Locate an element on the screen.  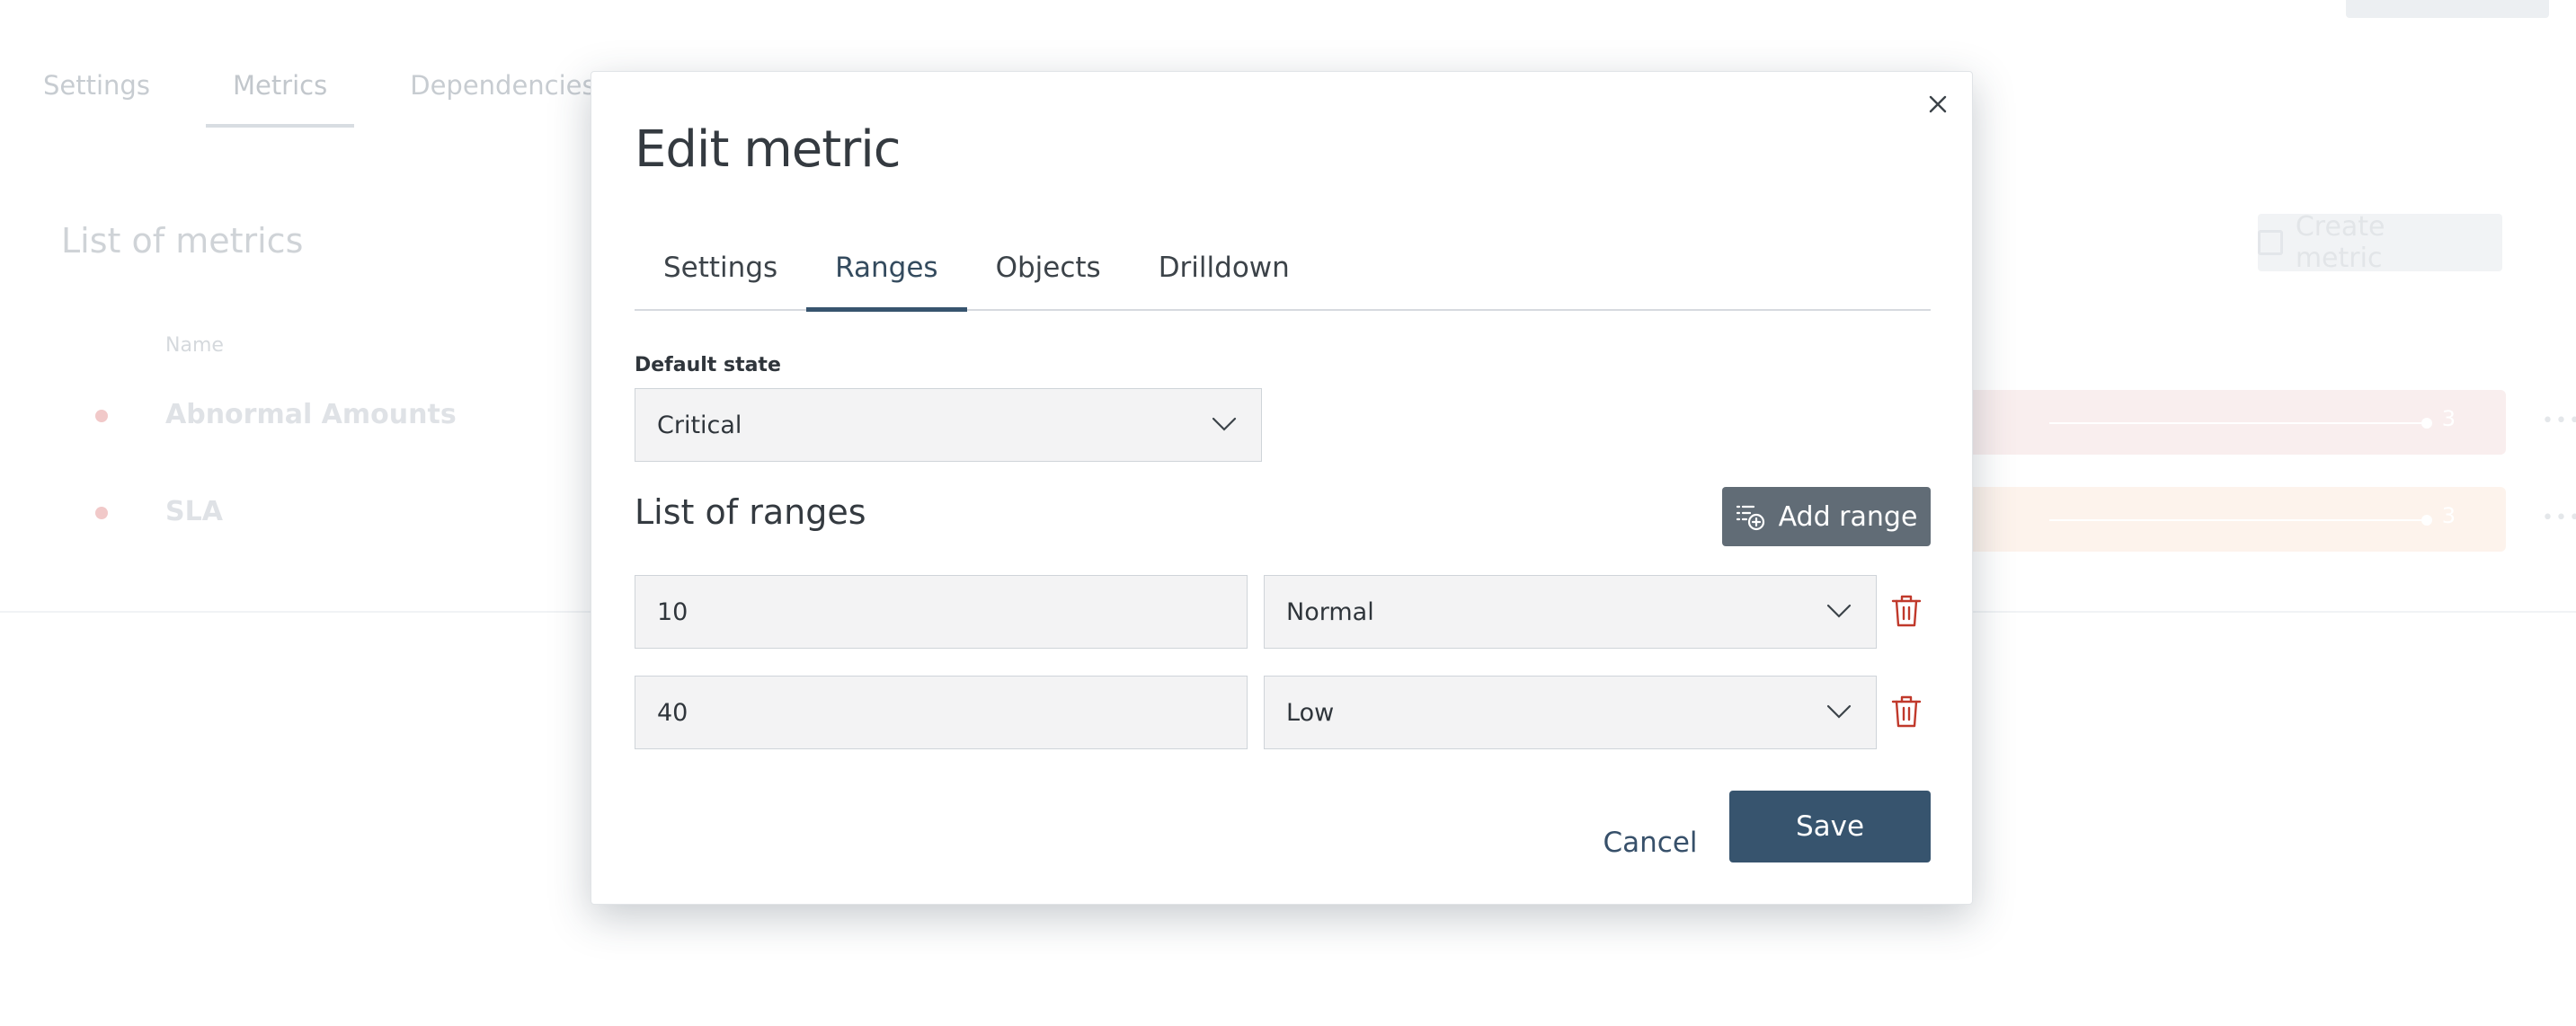
background-create-metric-button: Create metric is located at coordinates (2380, 242).